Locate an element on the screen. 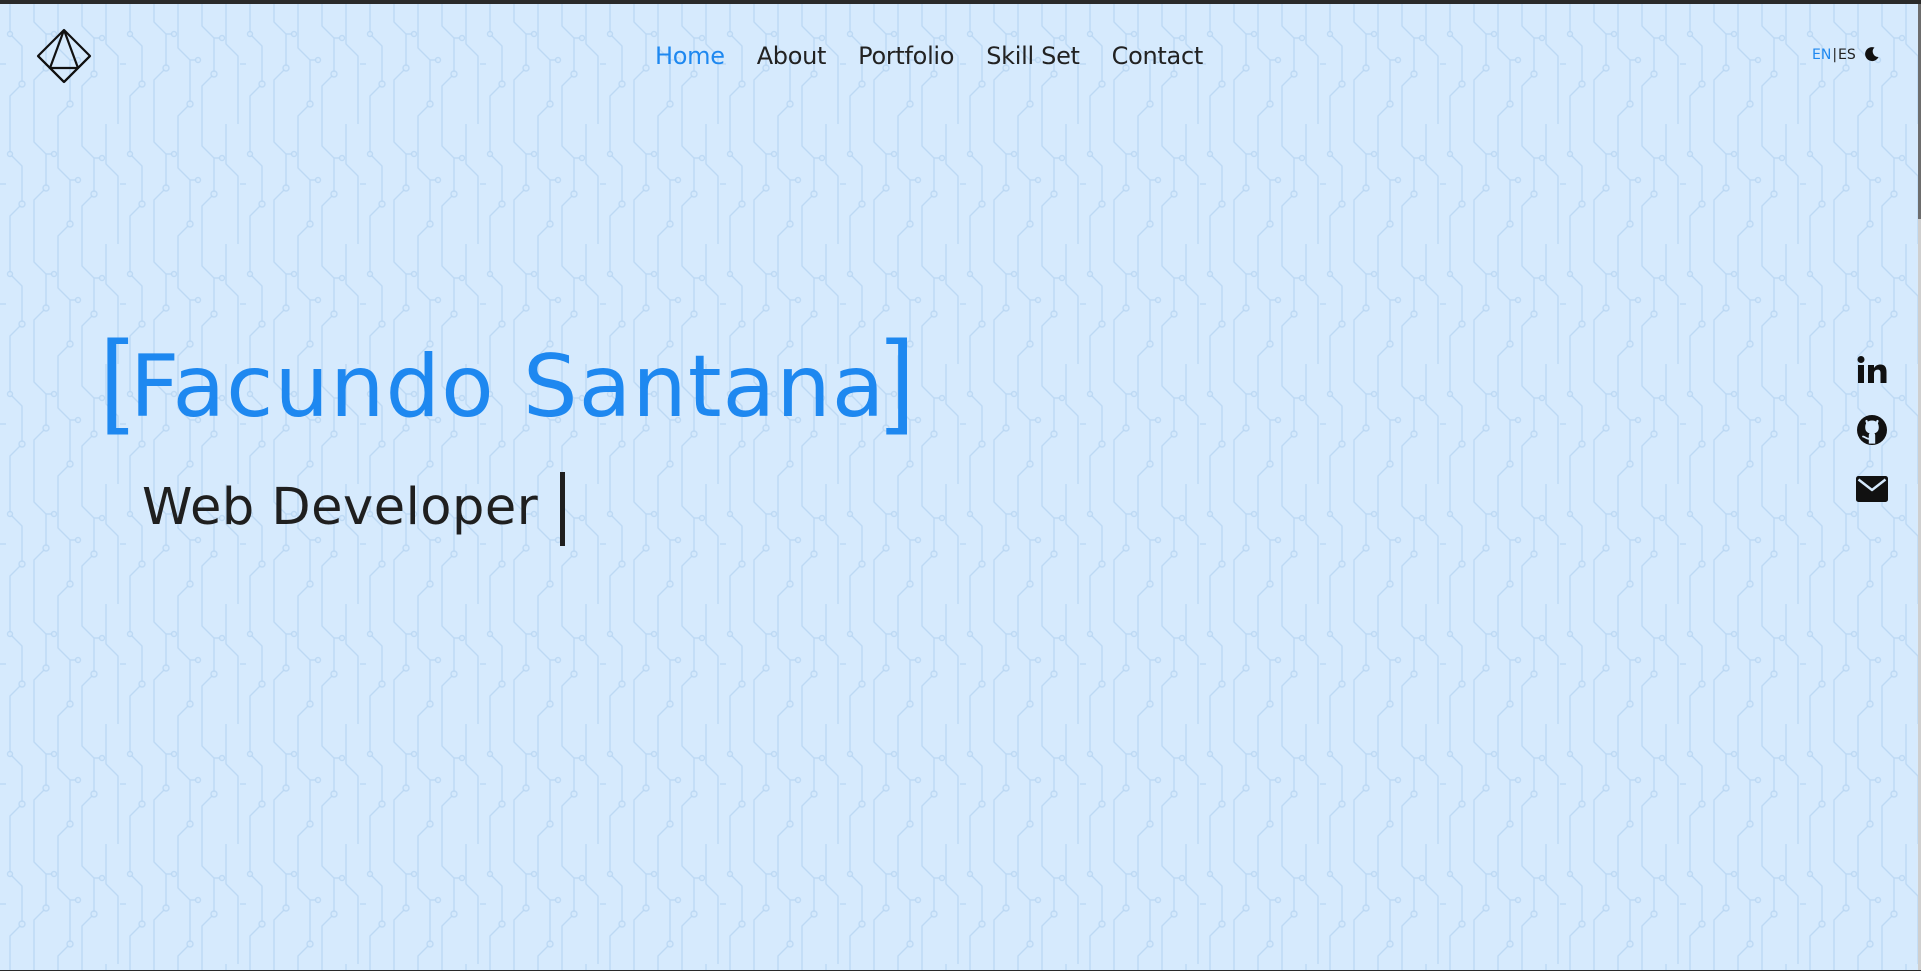  hero-open-bracket: [ is located at coordinates (115, 378).